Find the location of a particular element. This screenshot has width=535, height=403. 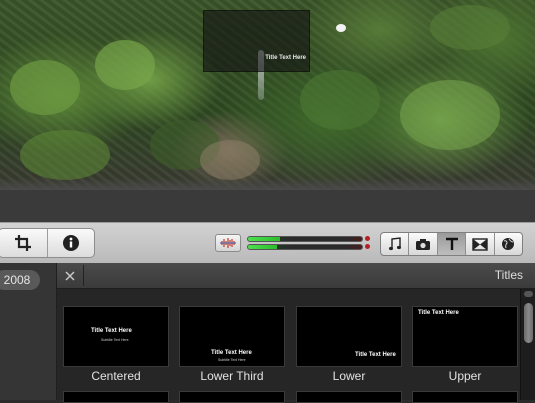

crop-button is located at coordinates (23, 243).